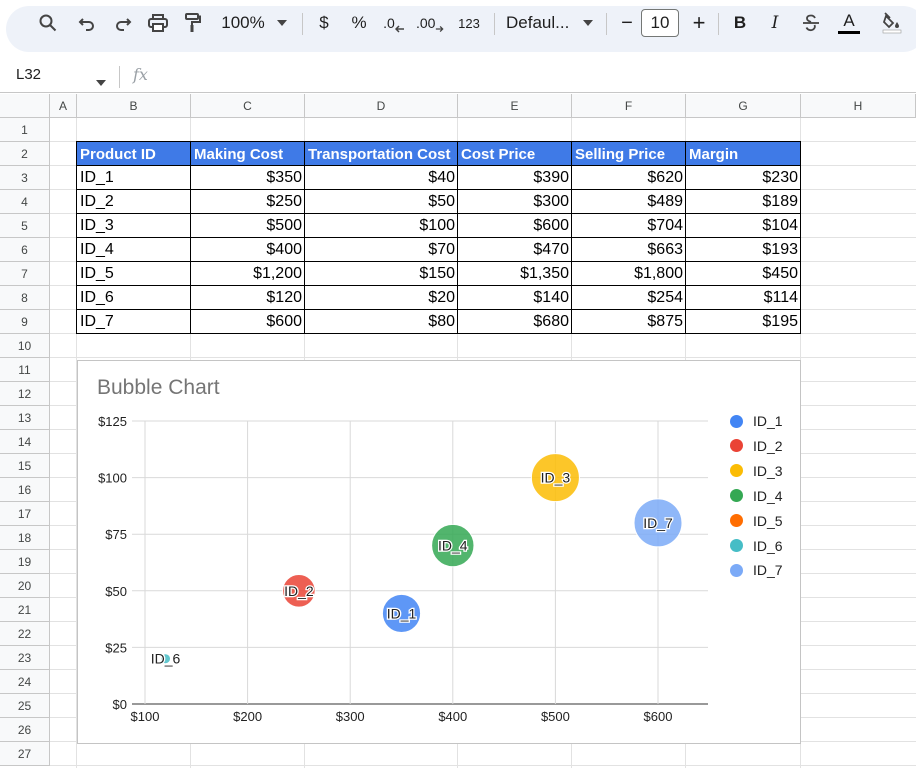 The width and height of the screenshot is (916, 768). What do you see at coordinates (166, 659) in the screenshot?
I see `bubble-label: ID_6` at bounding box center [166, 659].